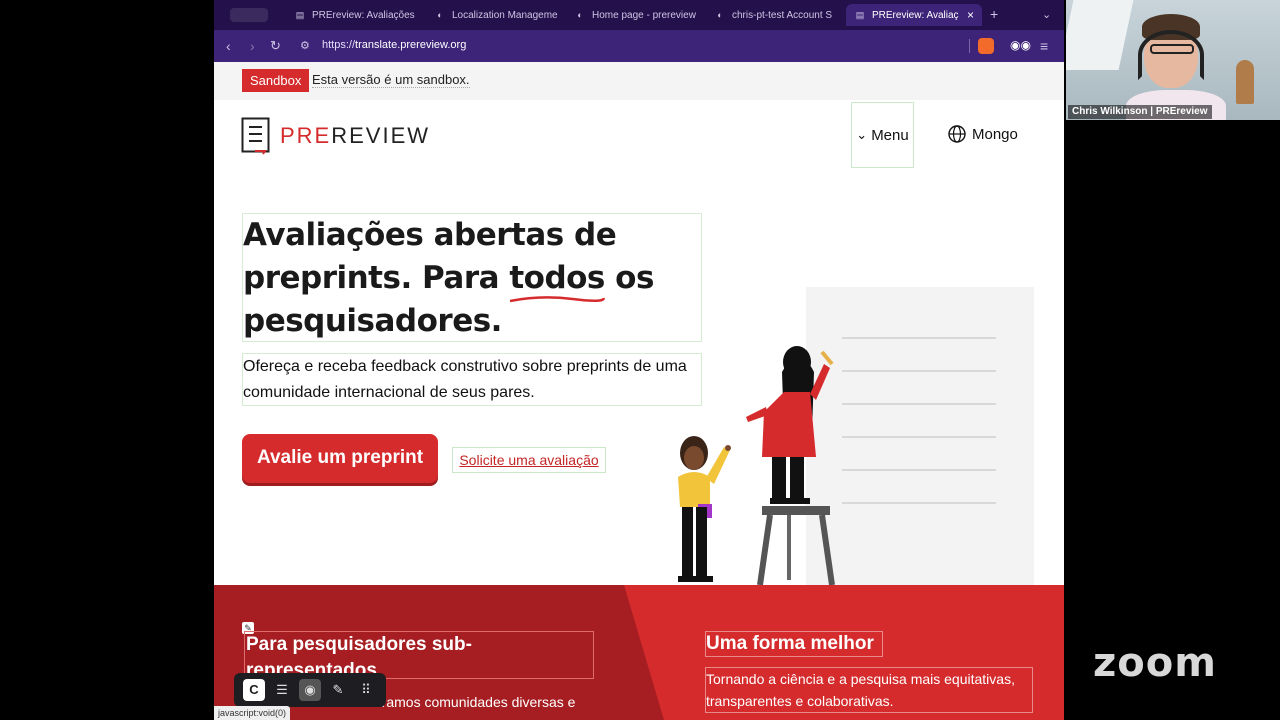 Image resolution: width=1280 pixels, height=720 pixels. I want to click on reload-icon: ↻, so click(275, 46).